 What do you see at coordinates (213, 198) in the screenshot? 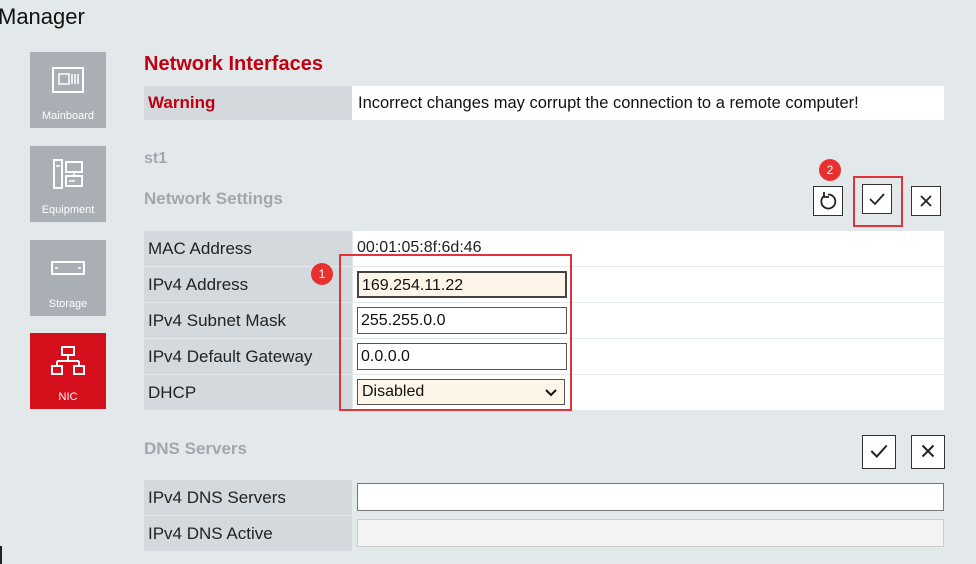
I see `network-settings-heading: Network Settings` at bounding box center [213, 198].